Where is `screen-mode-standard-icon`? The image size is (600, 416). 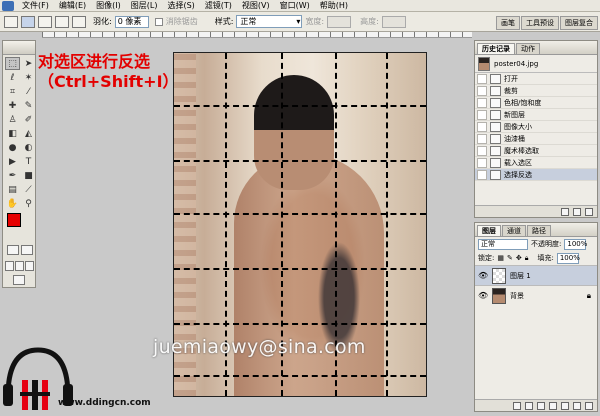
screen-mode-standard-icon is located at coordinates (9, 266).